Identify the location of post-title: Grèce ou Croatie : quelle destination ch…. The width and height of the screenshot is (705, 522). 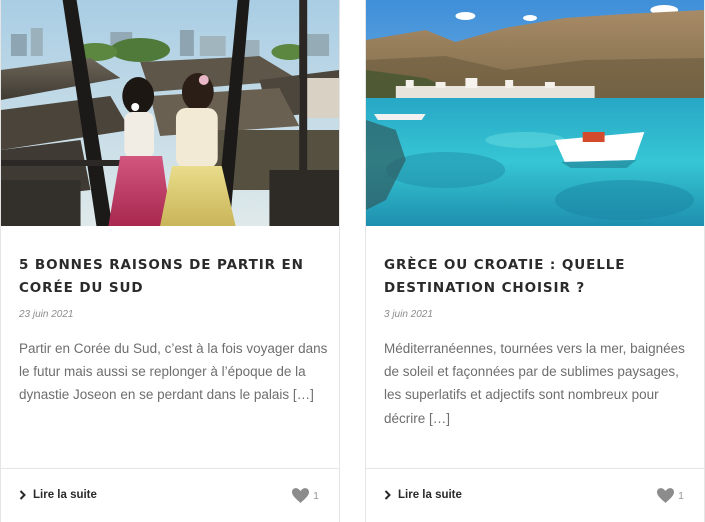
(537, 277).